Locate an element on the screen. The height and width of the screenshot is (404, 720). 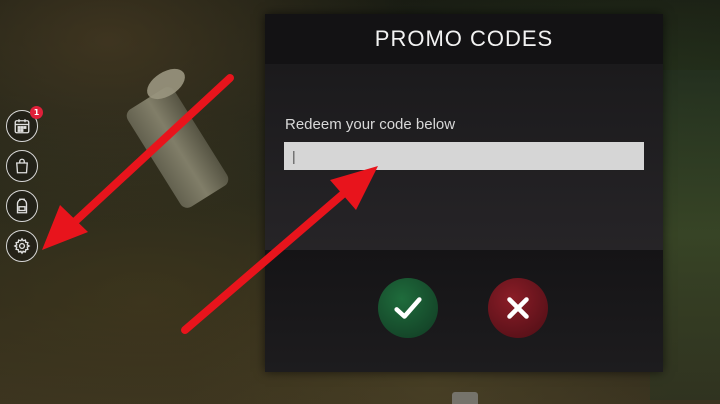
calendar-icon is located at coordinates (22, 126).